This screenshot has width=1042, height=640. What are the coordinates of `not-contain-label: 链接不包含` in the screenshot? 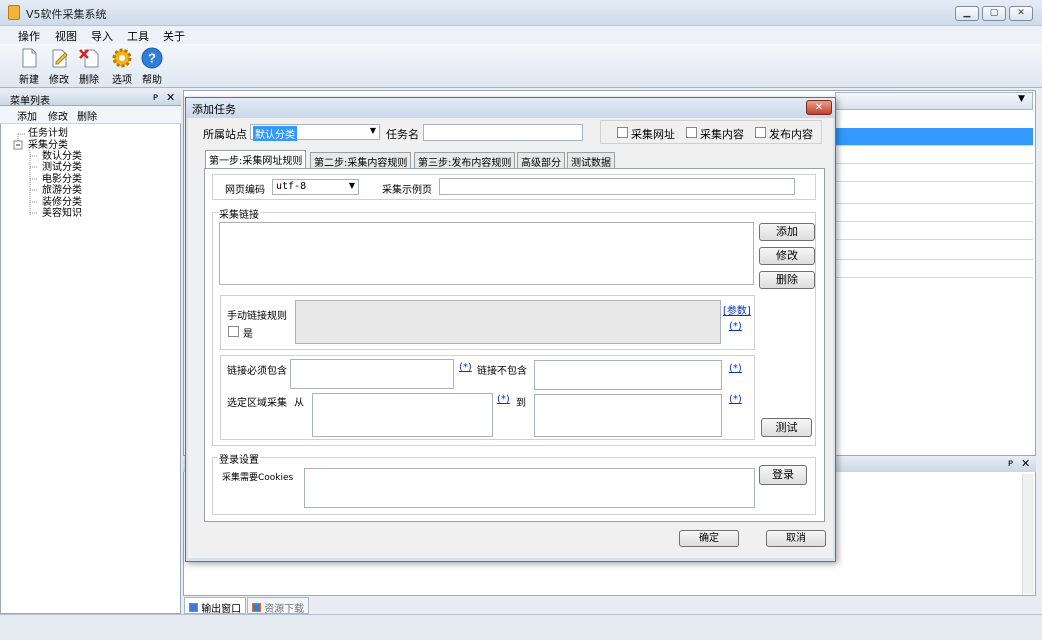 It's located at (502, 371).